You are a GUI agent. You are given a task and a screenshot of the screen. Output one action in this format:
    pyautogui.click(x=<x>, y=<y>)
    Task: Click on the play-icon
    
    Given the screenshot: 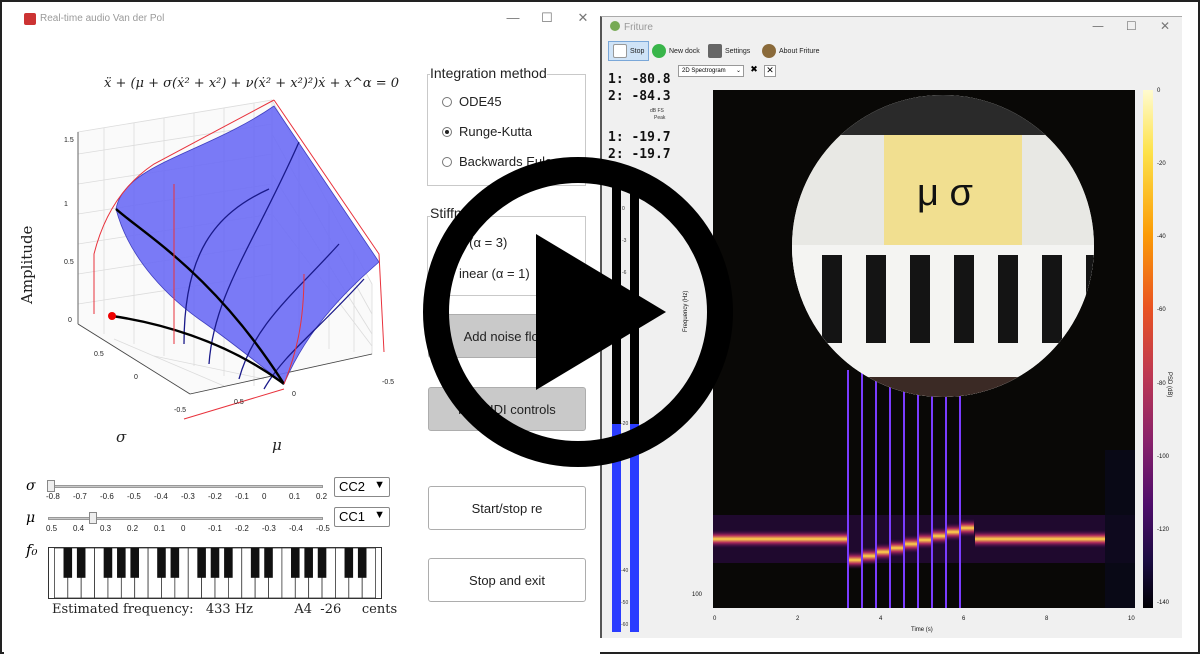 What is the action you would take?
    pyautogui.click(x=601, y=312)
    